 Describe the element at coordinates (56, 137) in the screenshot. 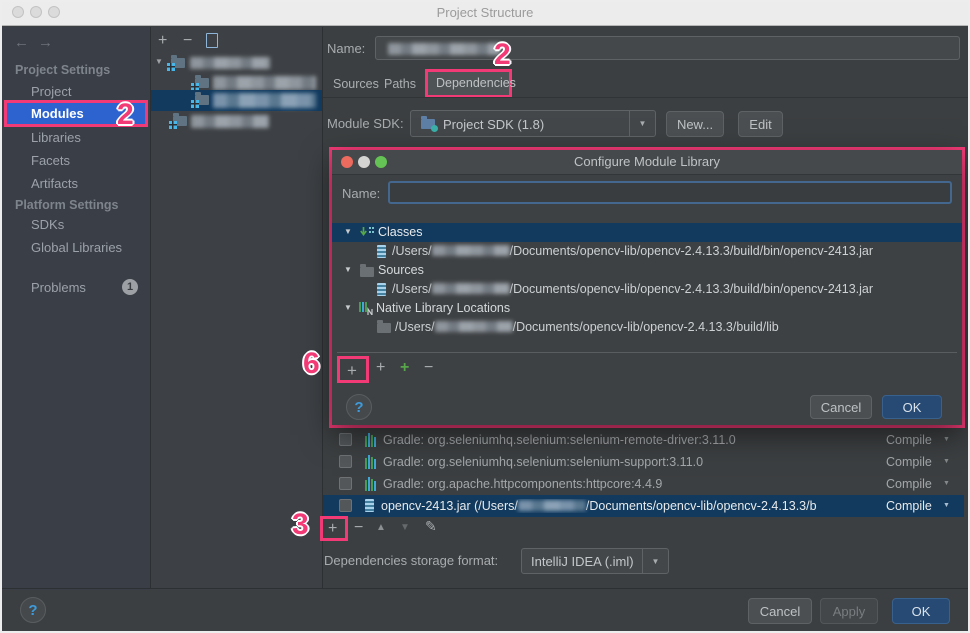

I see `sidebar-item-libraries: Libraries` at that location.